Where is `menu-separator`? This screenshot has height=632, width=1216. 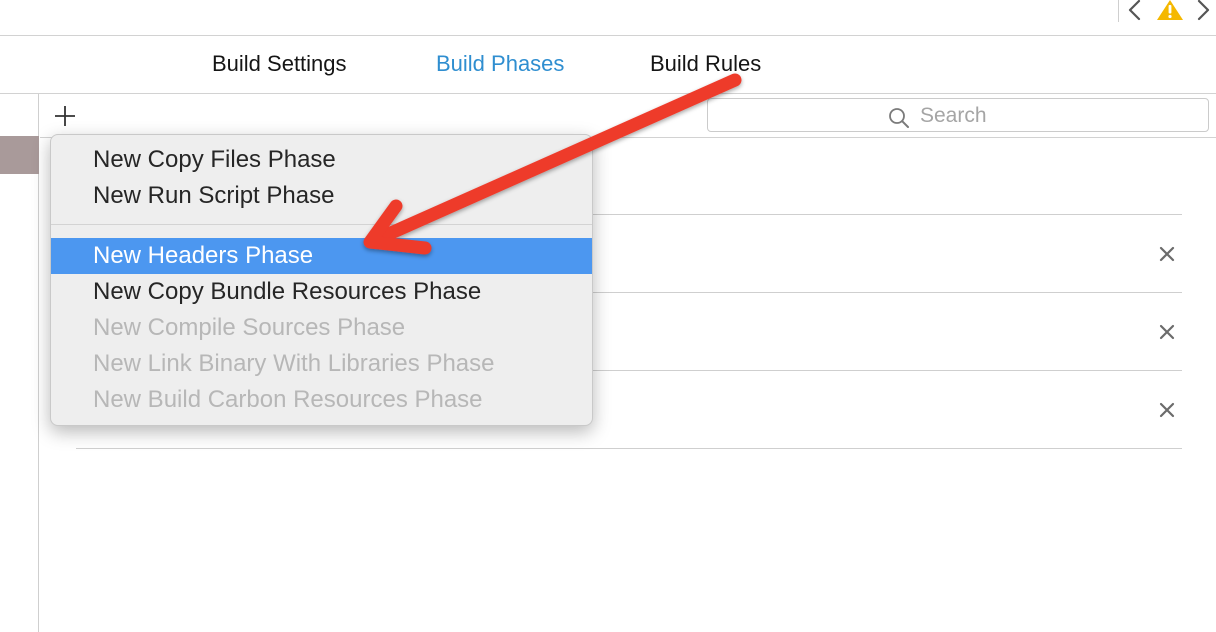
menu-separator is located at coordinates (321, 224).